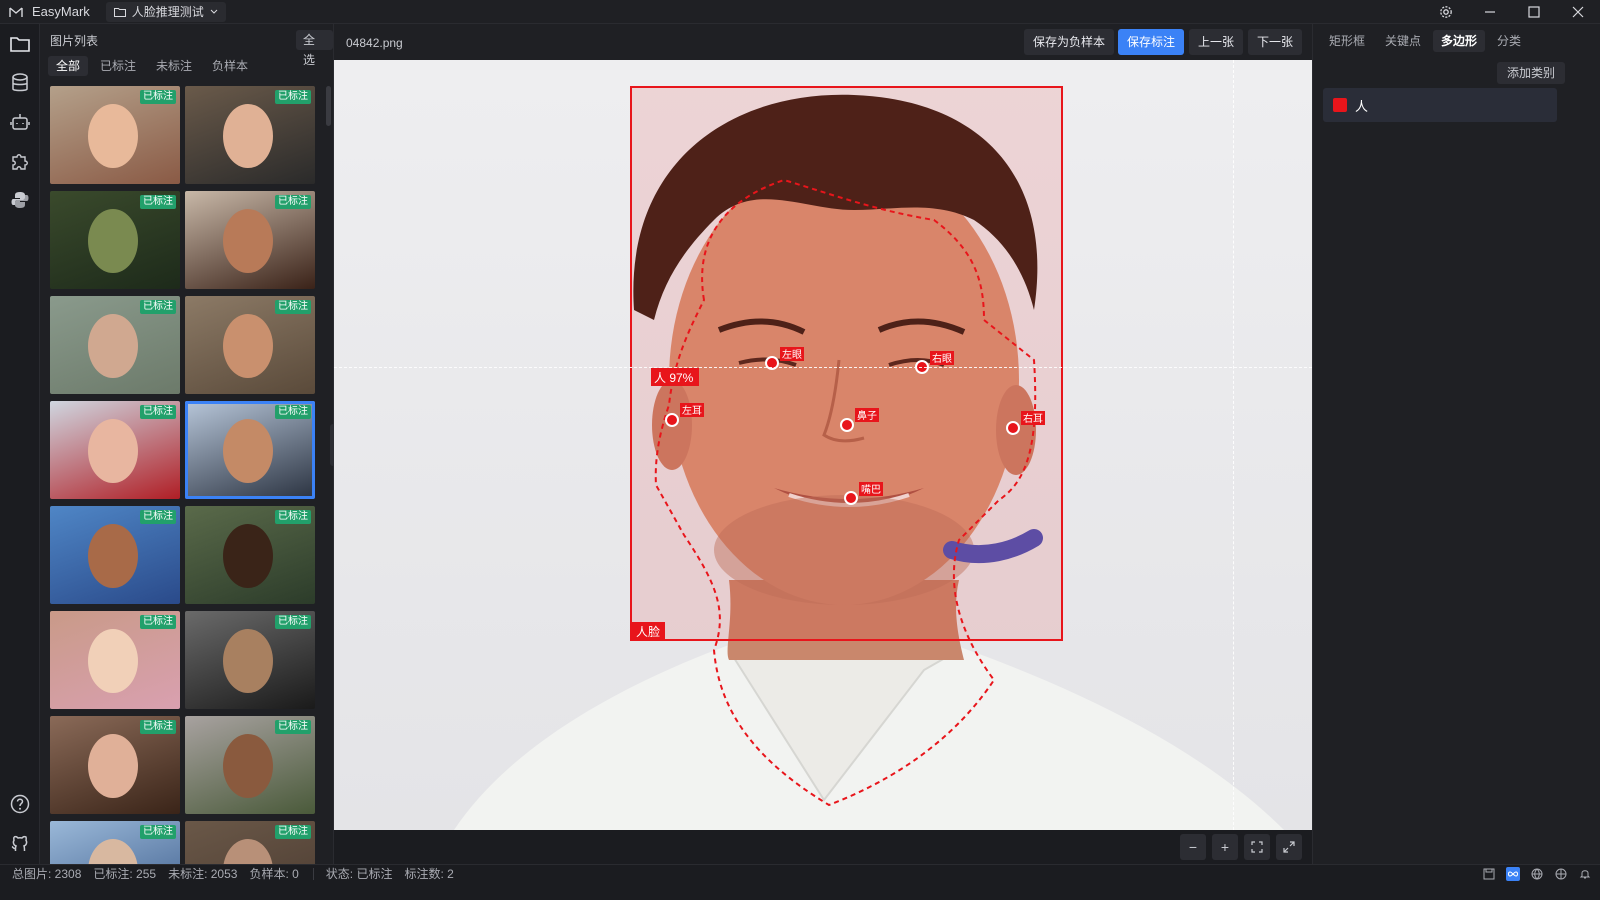  I want to click on maximize-button, so click(1534, 12).